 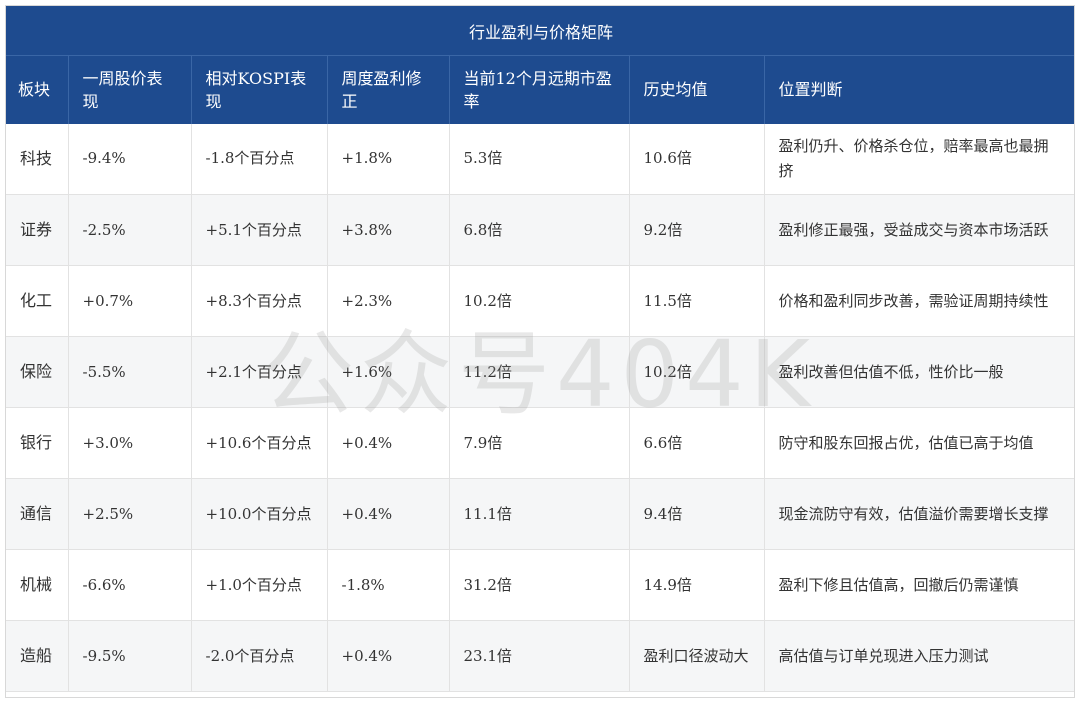 I want to click on historical-avg-cell: 6.6倍, so click(x=697, y=443).